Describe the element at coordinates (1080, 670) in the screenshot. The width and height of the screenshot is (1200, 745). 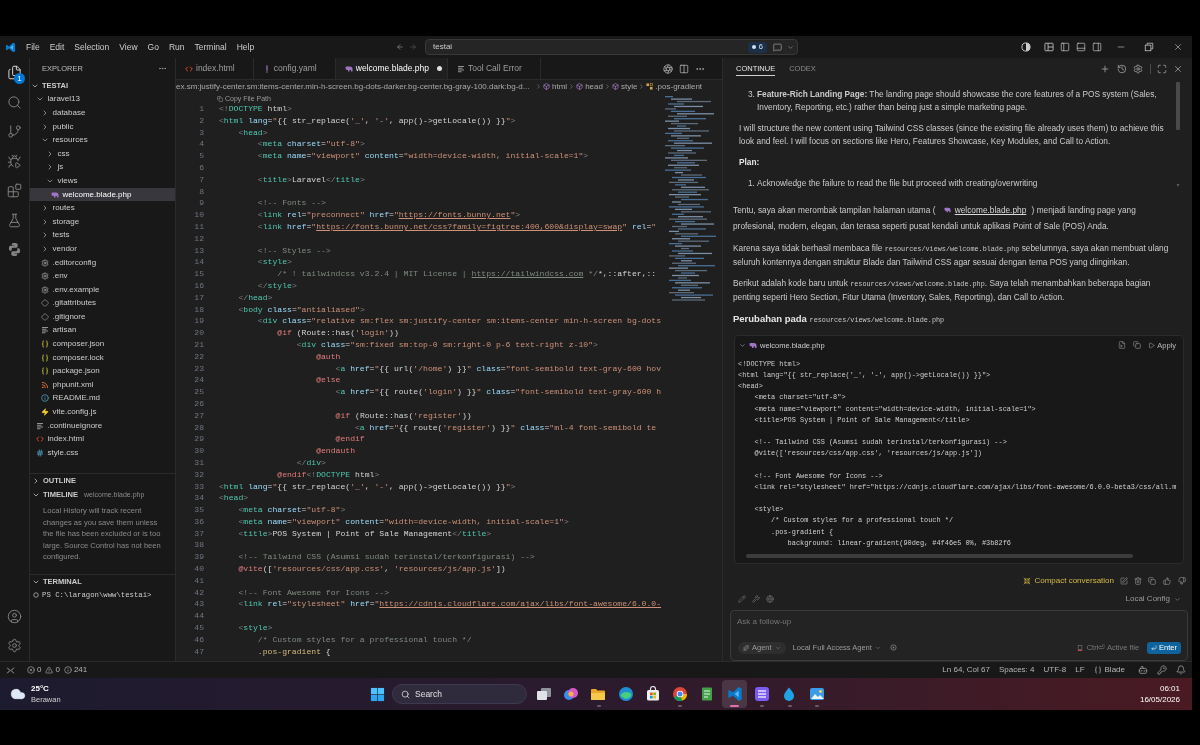
I see `status-item: LF` at that location.